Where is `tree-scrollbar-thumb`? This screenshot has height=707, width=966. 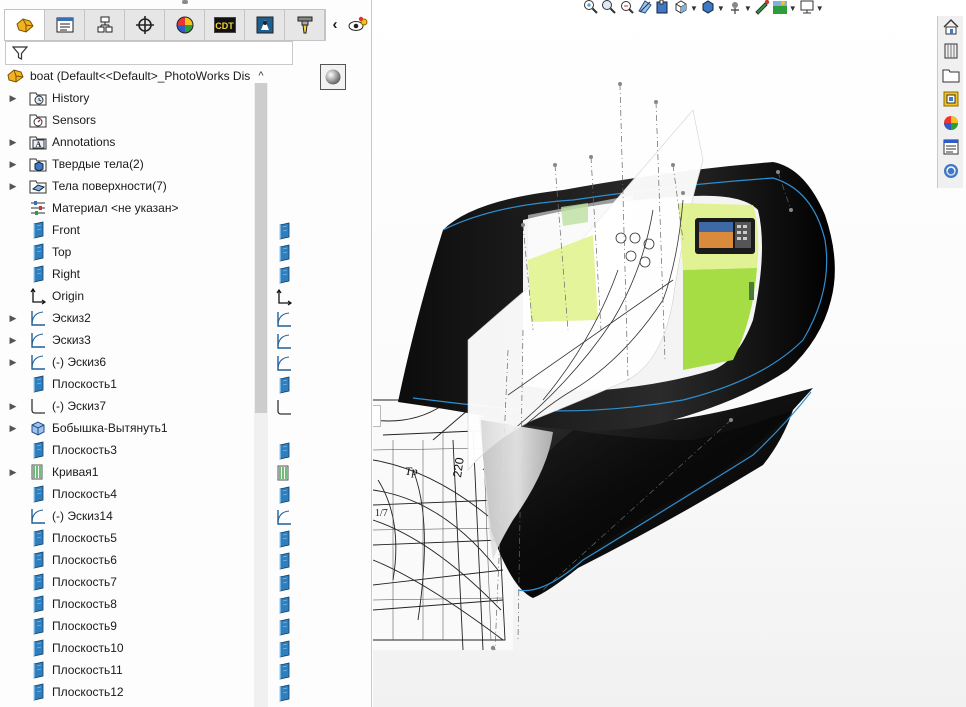
tree-scrollbar-thumb is located at coordinates (261, 248).